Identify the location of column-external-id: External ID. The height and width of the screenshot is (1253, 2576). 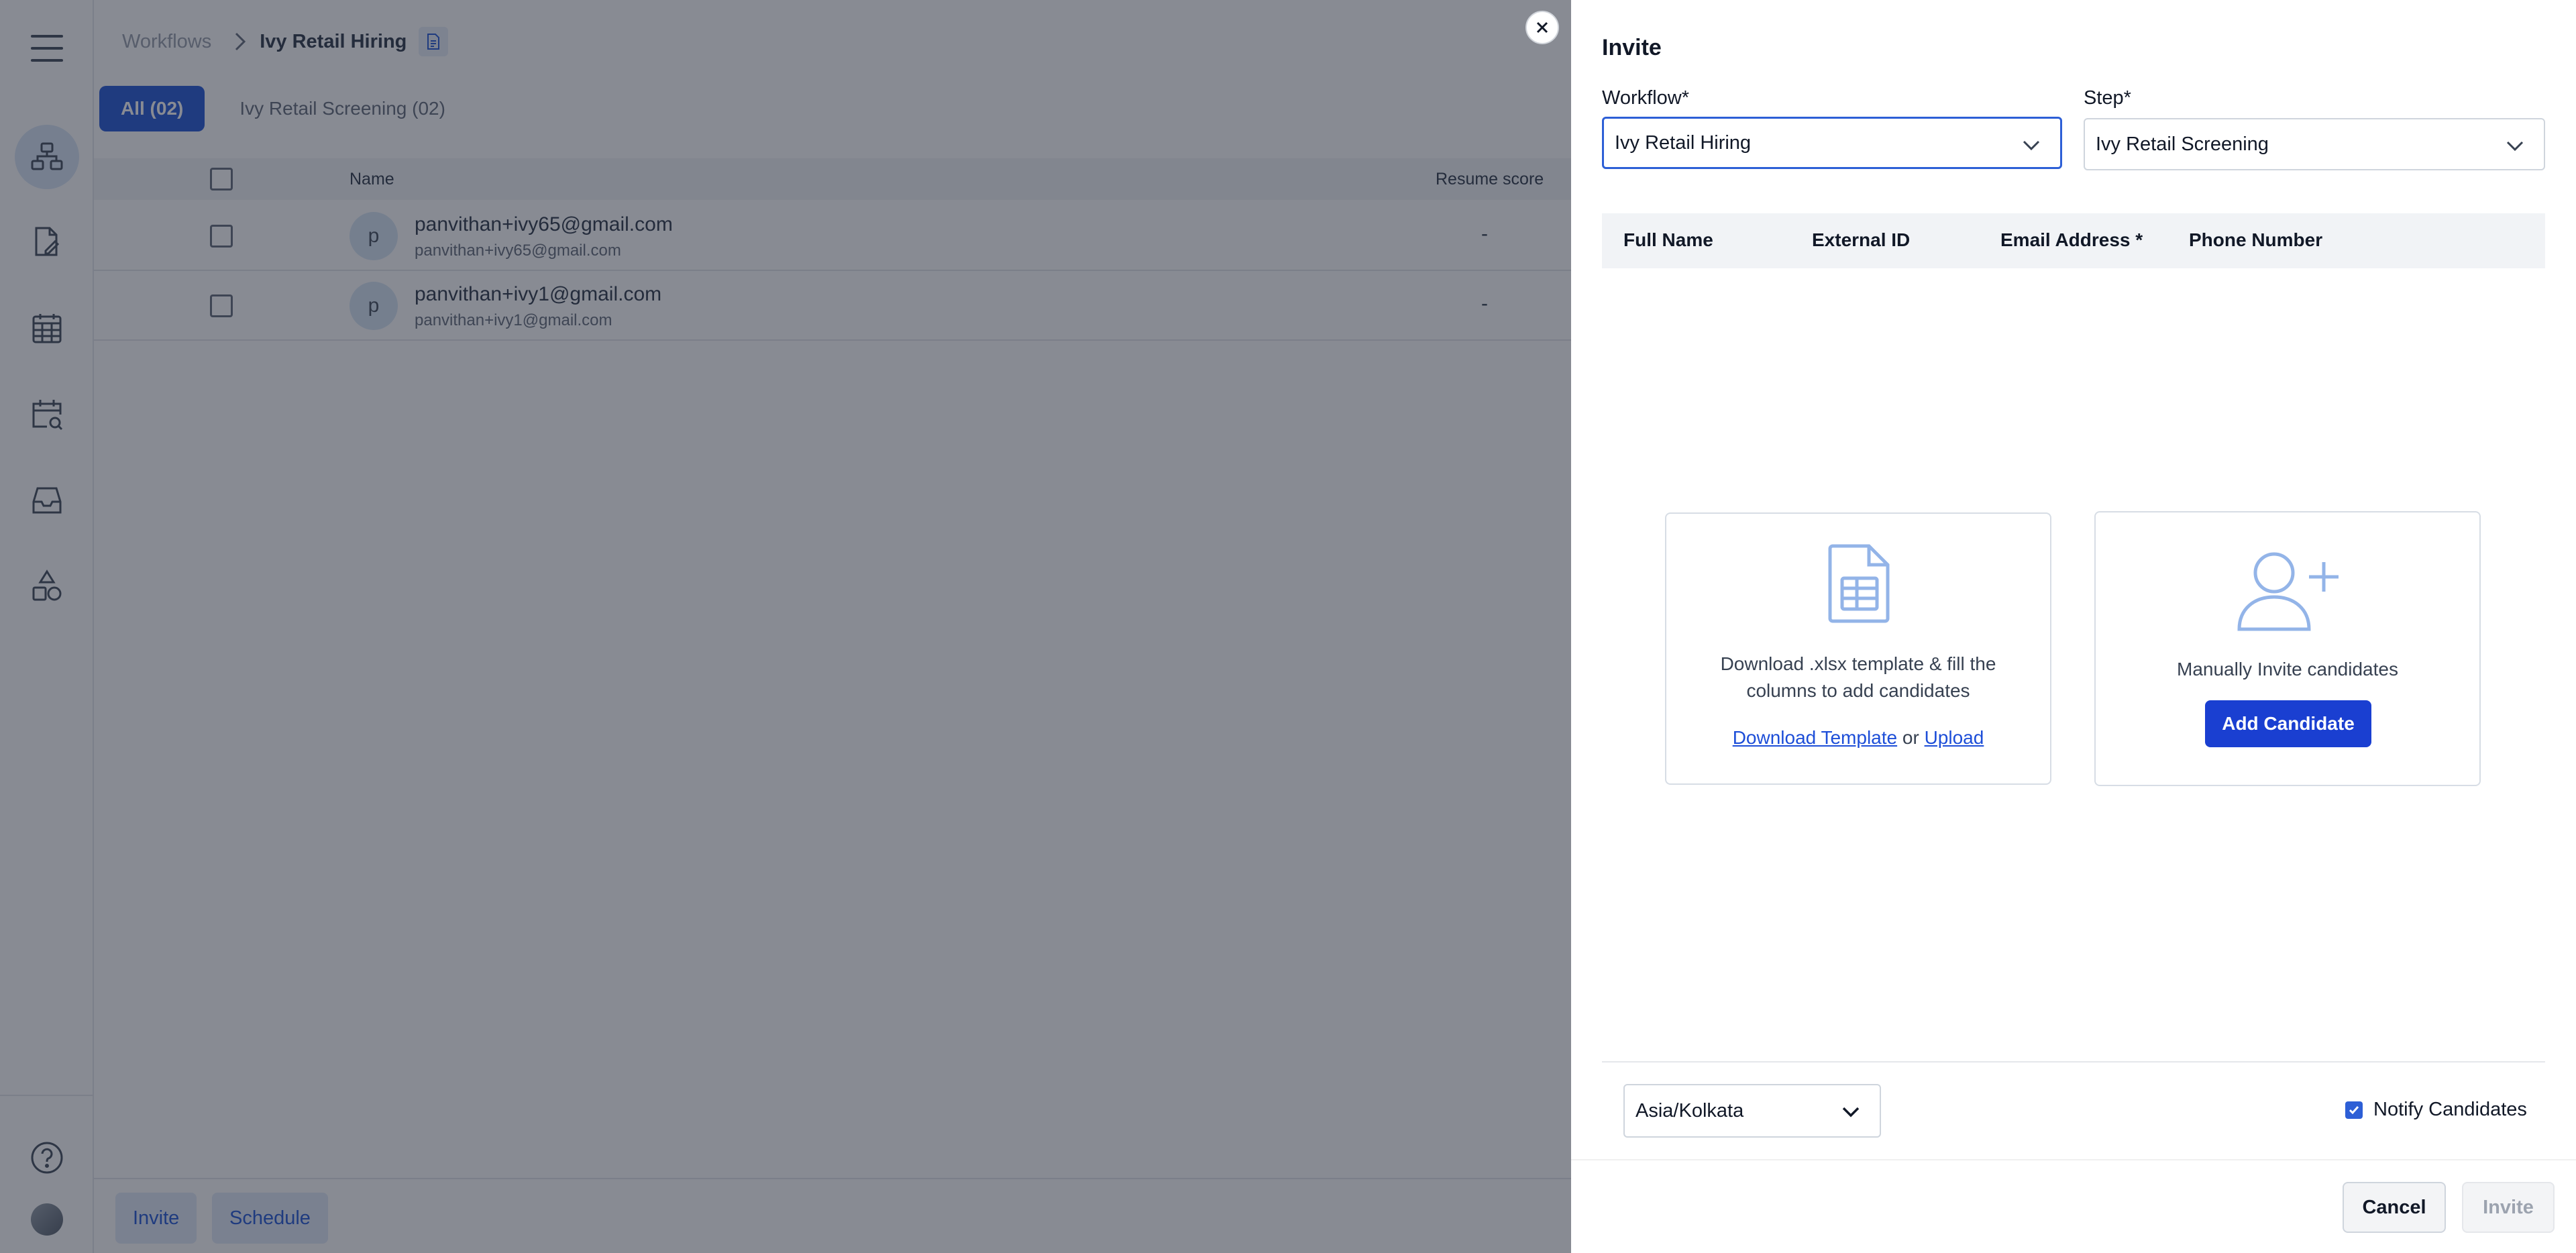
(1861, 239).